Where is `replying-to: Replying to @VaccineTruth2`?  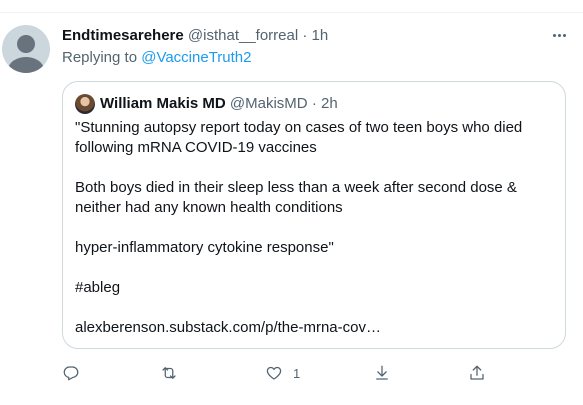 replying-to: Replying to @VaccineTruth2 is located at coordinates (157, 58).